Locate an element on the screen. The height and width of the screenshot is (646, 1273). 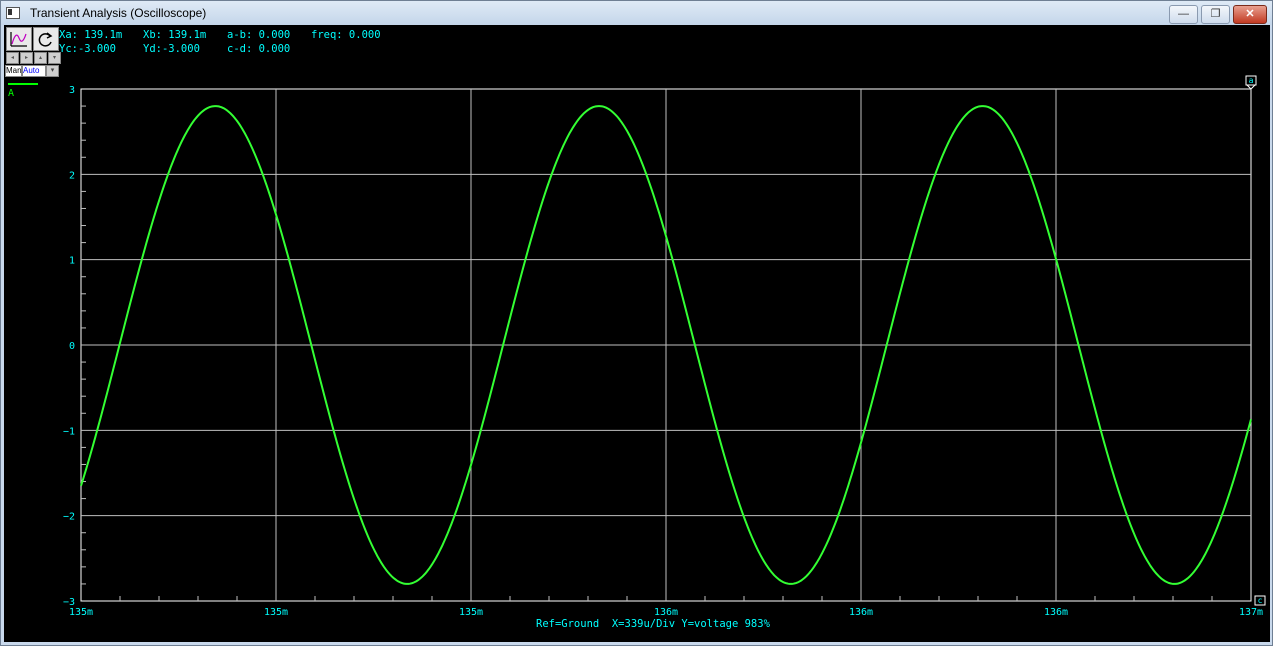
y-tick-label: −1 is located at coordinates (69, 431).